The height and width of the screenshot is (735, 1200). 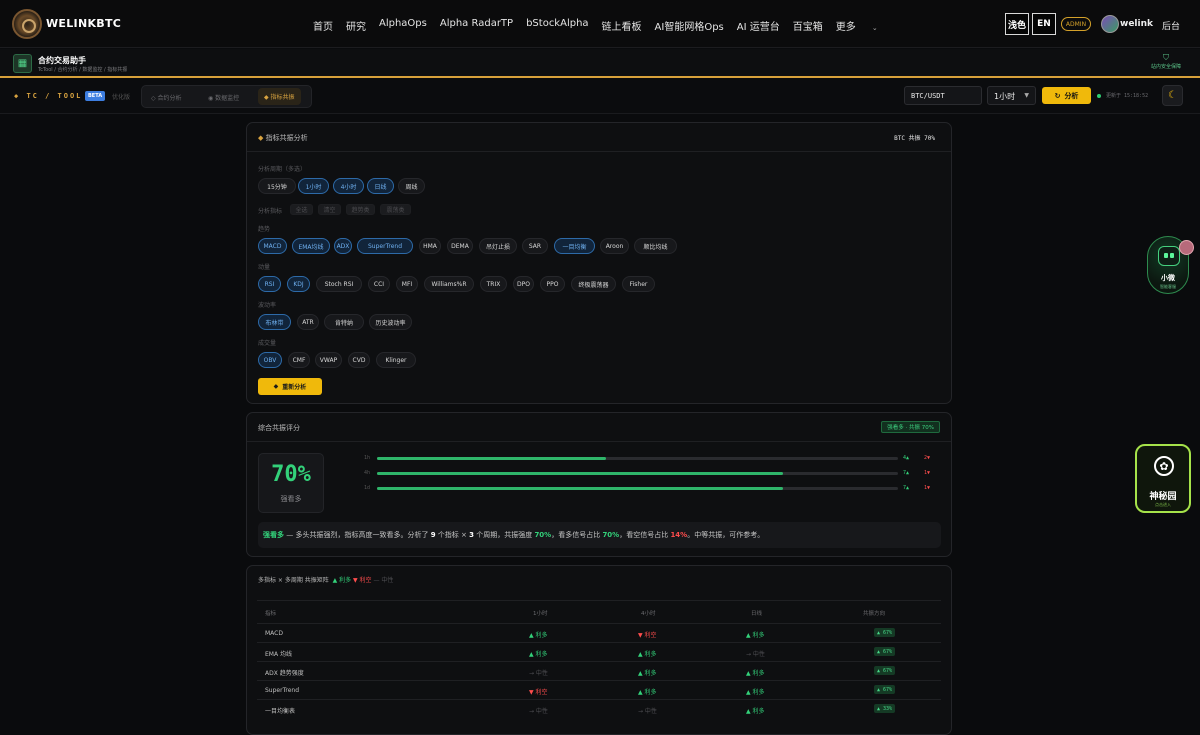 I want to click on nav-link-research: 研究, so click(x=356, y=25).